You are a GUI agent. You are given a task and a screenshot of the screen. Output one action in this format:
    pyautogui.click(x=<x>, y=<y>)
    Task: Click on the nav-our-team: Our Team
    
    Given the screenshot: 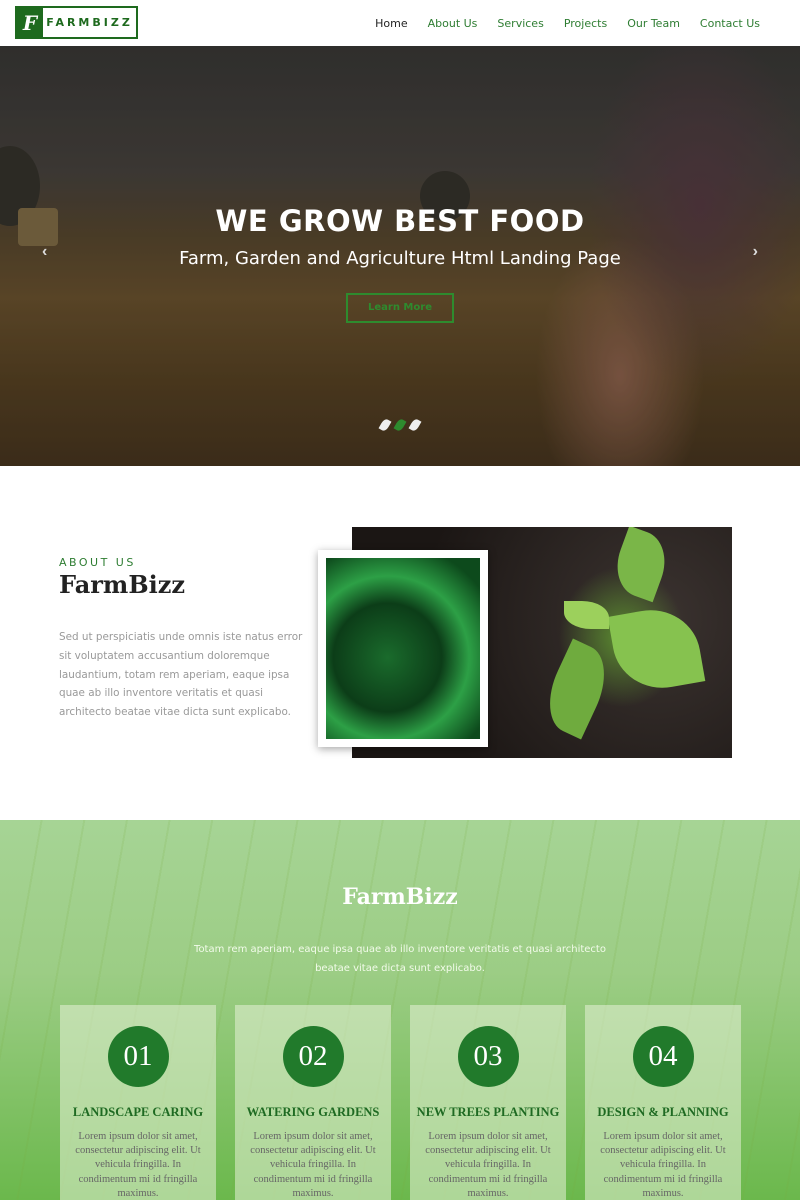 What is the action you would take?
    pyautogui.click(x=653, y=23)
    